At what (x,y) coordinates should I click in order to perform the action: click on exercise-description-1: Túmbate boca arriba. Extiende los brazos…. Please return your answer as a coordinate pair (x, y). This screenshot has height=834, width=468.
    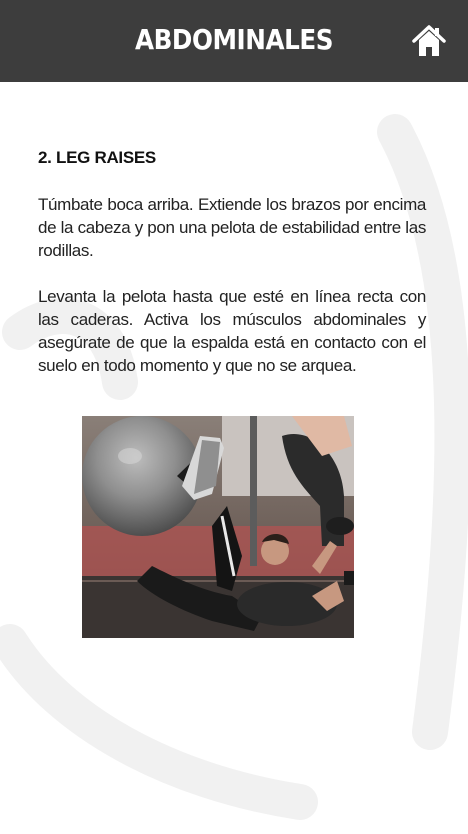
    Looking at the image, I should click on (232, 227).